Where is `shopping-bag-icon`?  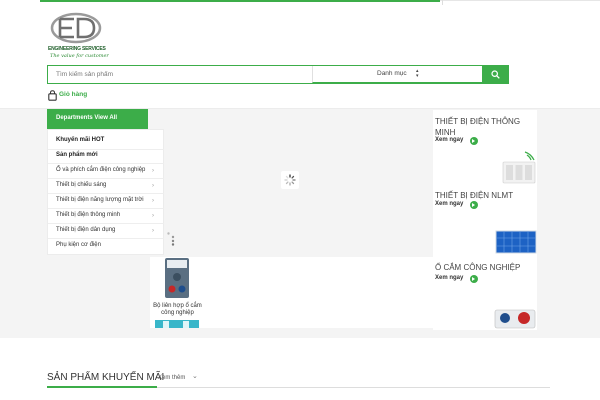 shopping-bag-icon is located at coordinates (52, 95).